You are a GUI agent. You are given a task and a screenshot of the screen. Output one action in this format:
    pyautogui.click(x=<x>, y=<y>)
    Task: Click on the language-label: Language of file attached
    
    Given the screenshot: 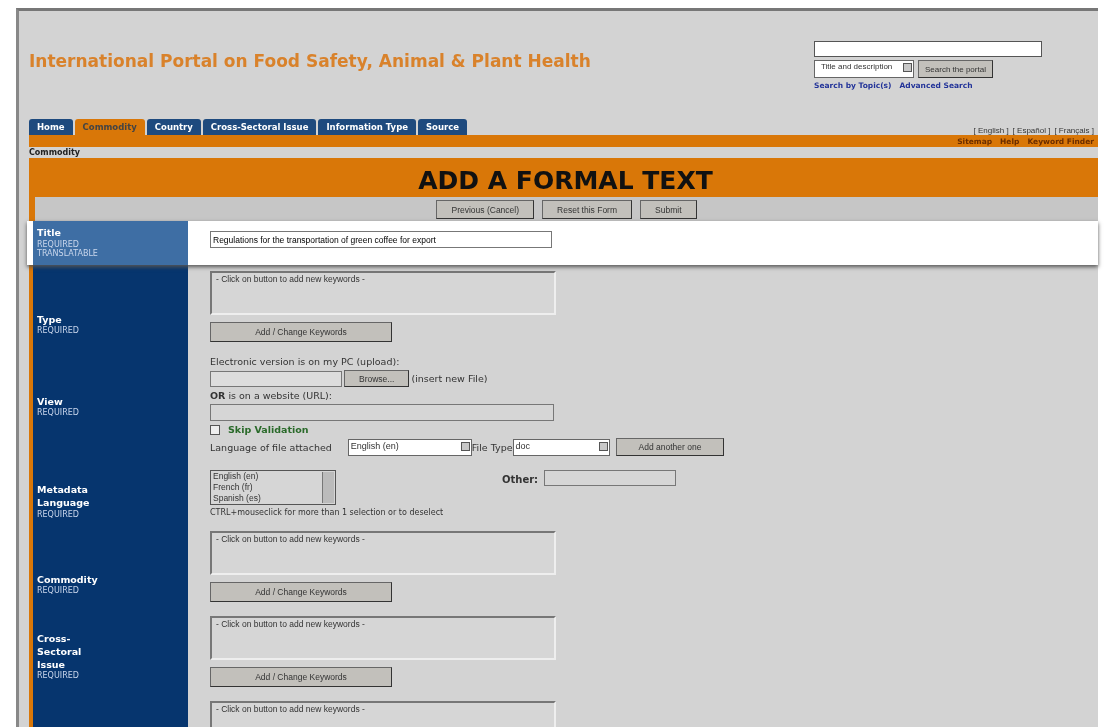 What is the action you would take?
    pyautogui.click(x=271, y=447)
    